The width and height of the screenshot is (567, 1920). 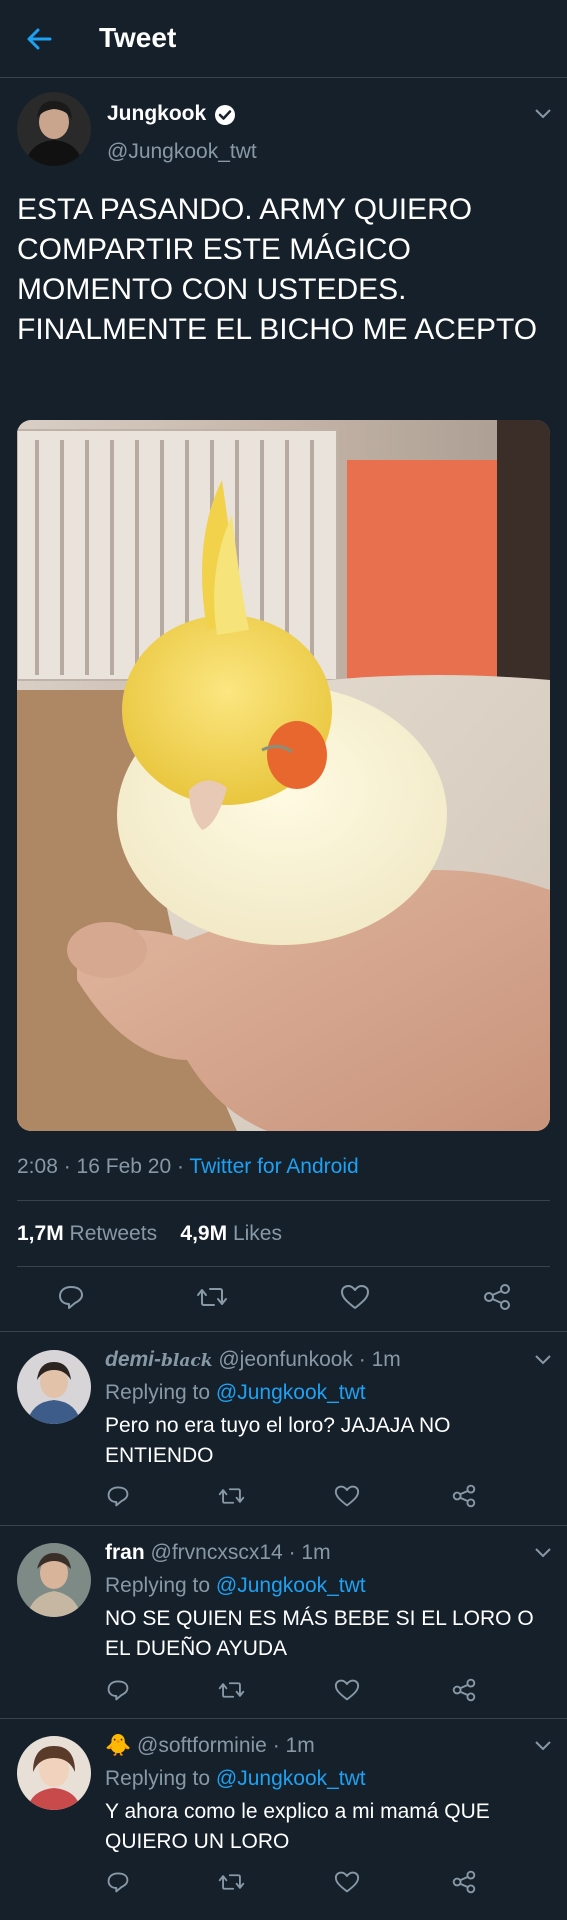 I want to click on back-arrow-icon, so click(x=39, y=39).